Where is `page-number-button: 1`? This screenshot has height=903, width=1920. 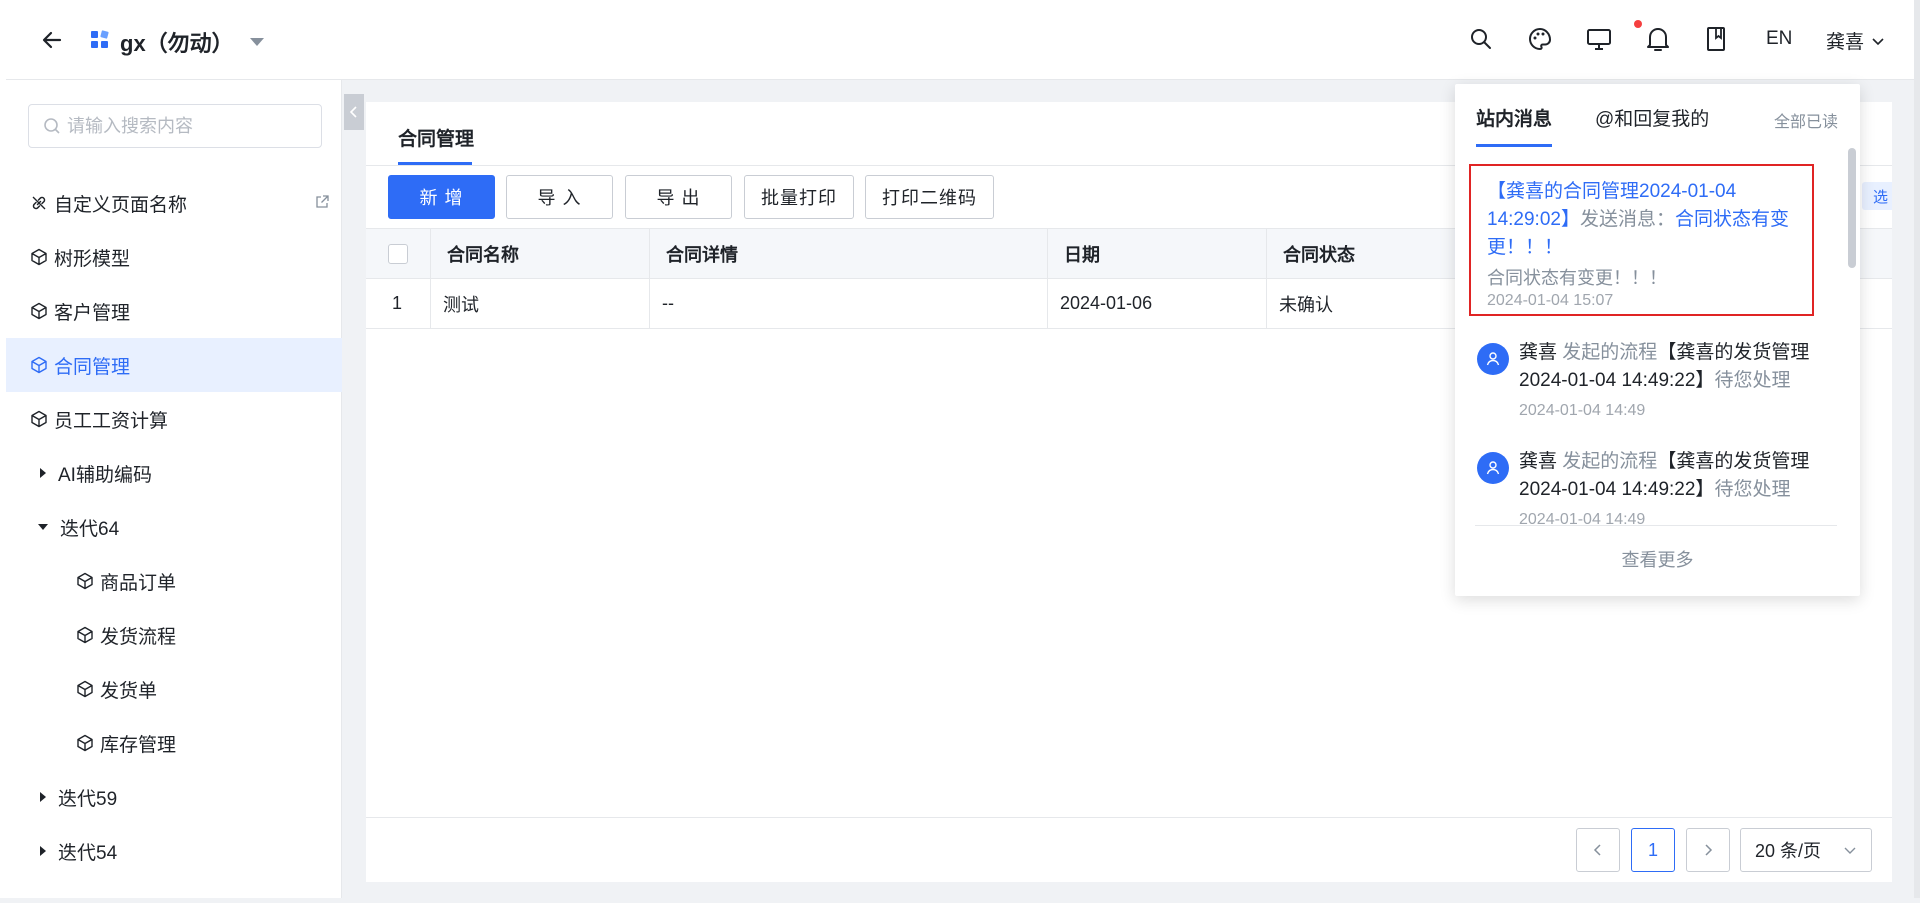 page-number-button: 1 is located at coordinates (1653, 850).